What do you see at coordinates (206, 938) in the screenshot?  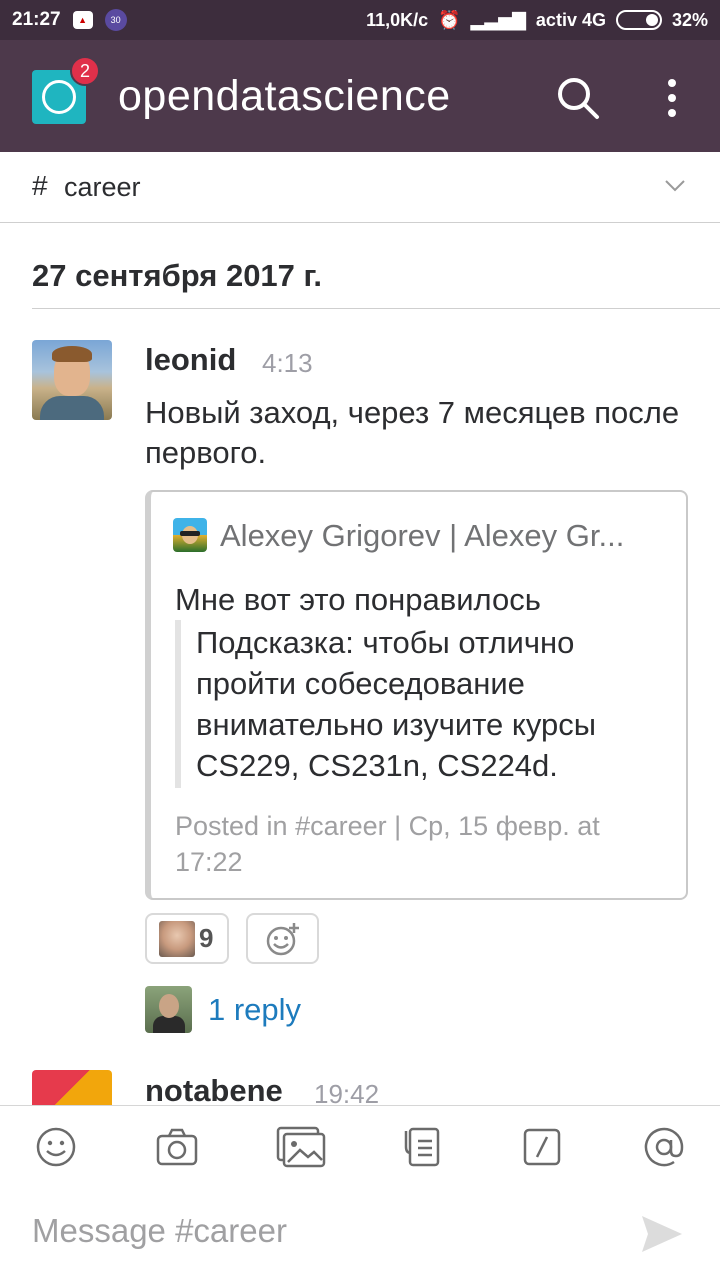 I see `reaction-count: 9` at bounding box center [206, 938].